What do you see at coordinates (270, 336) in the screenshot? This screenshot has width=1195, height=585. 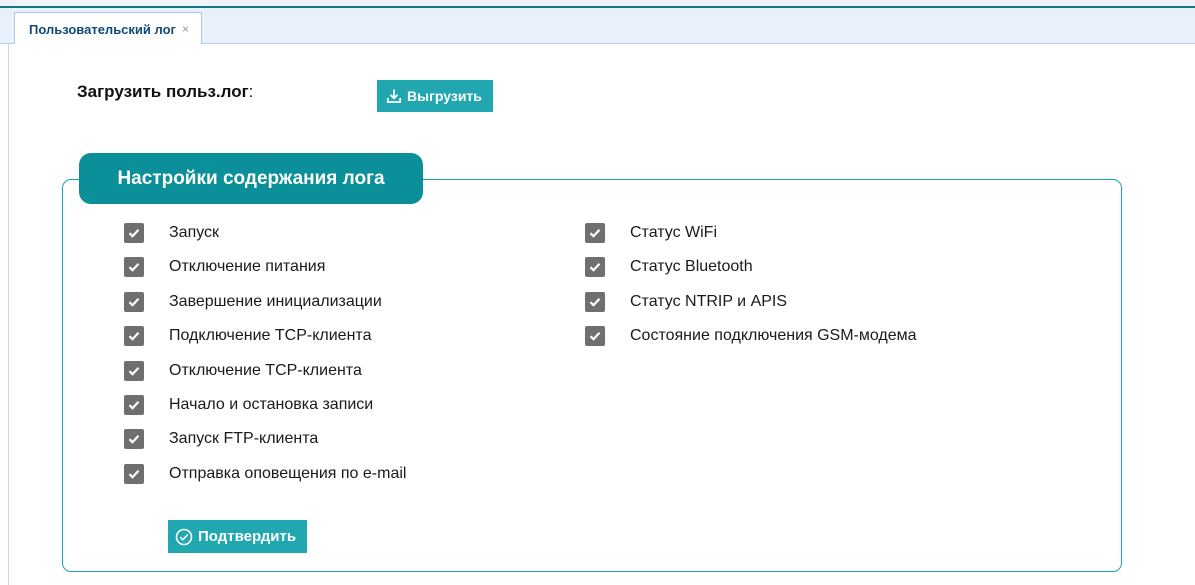 I see `checkbox-label: Подключение TCP-клиента` at bounding box center [270, 336].